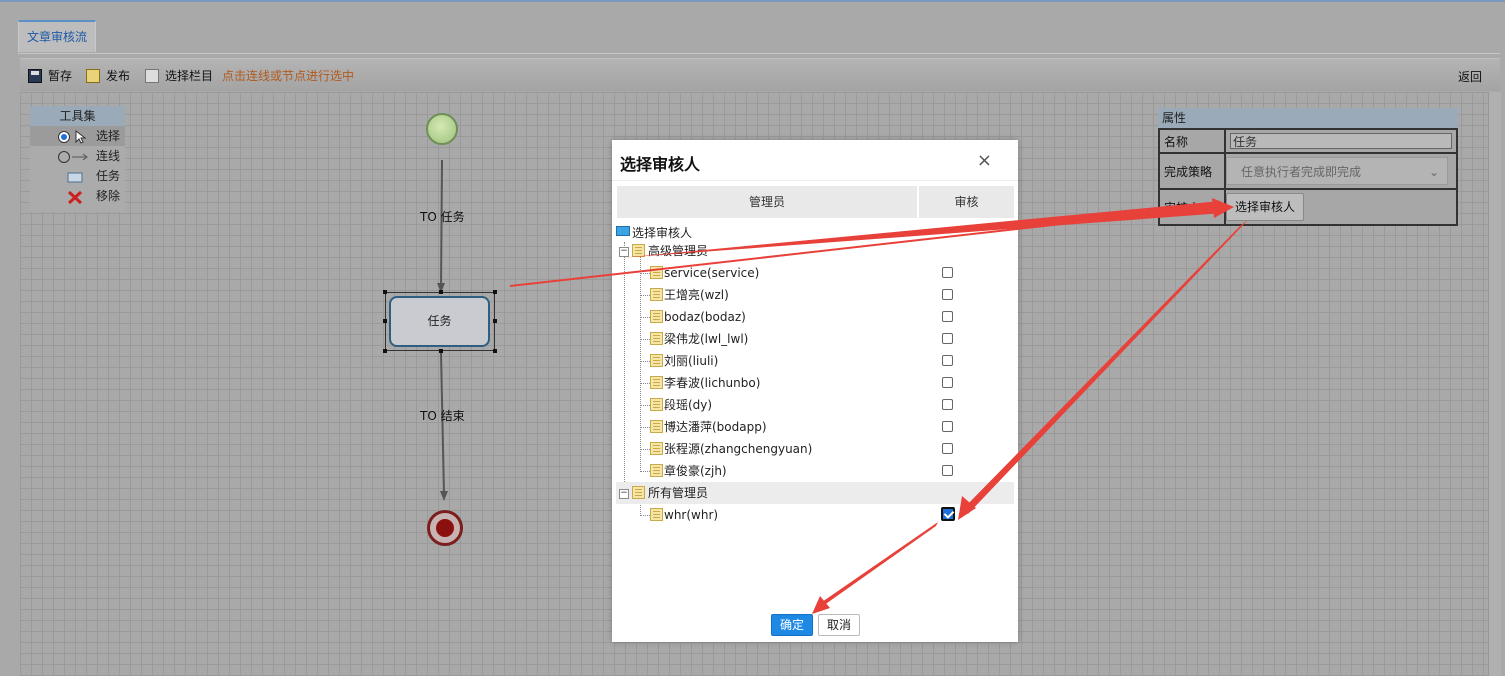 Image resolution: width=1505 pixels, height=676 pixels. What do you see at coordinates (815, 383) in the screenshot?
I see `list-item: 李春波(lichunbo)` at bounding box center [815, 383].